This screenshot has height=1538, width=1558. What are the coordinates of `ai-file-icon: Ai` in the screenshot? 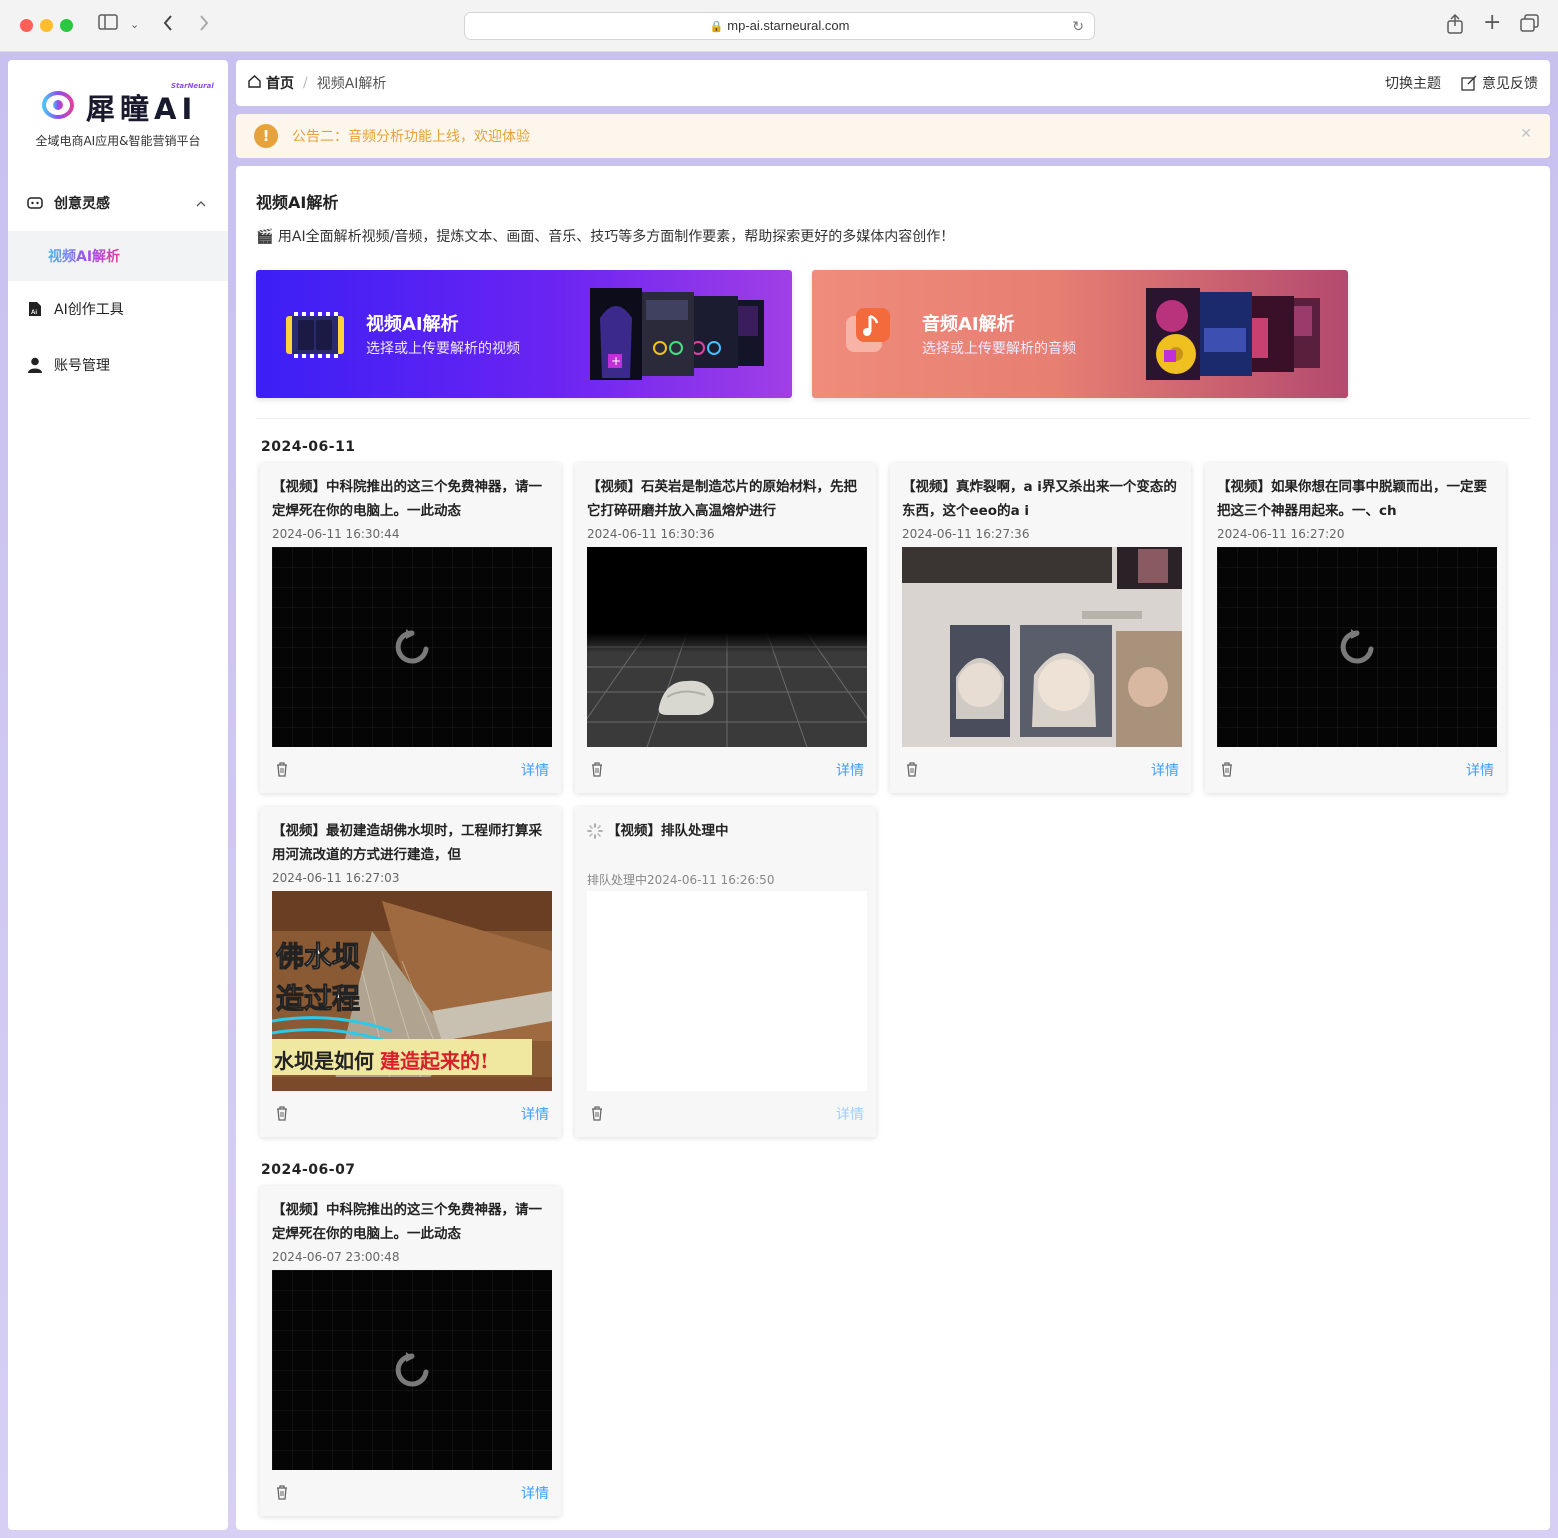 It's located at (35, 309).